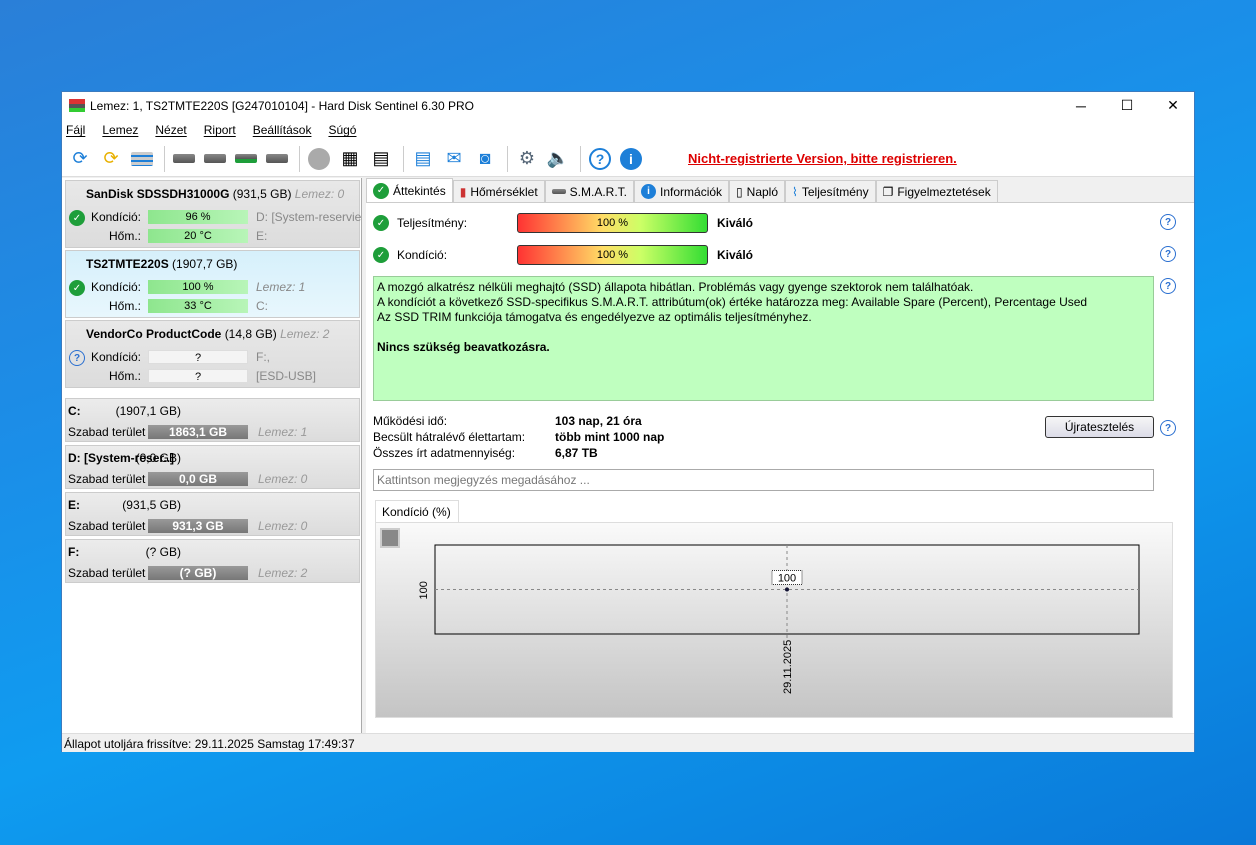  I want to click on condition-gauge: 100 %, so click(612, 255).